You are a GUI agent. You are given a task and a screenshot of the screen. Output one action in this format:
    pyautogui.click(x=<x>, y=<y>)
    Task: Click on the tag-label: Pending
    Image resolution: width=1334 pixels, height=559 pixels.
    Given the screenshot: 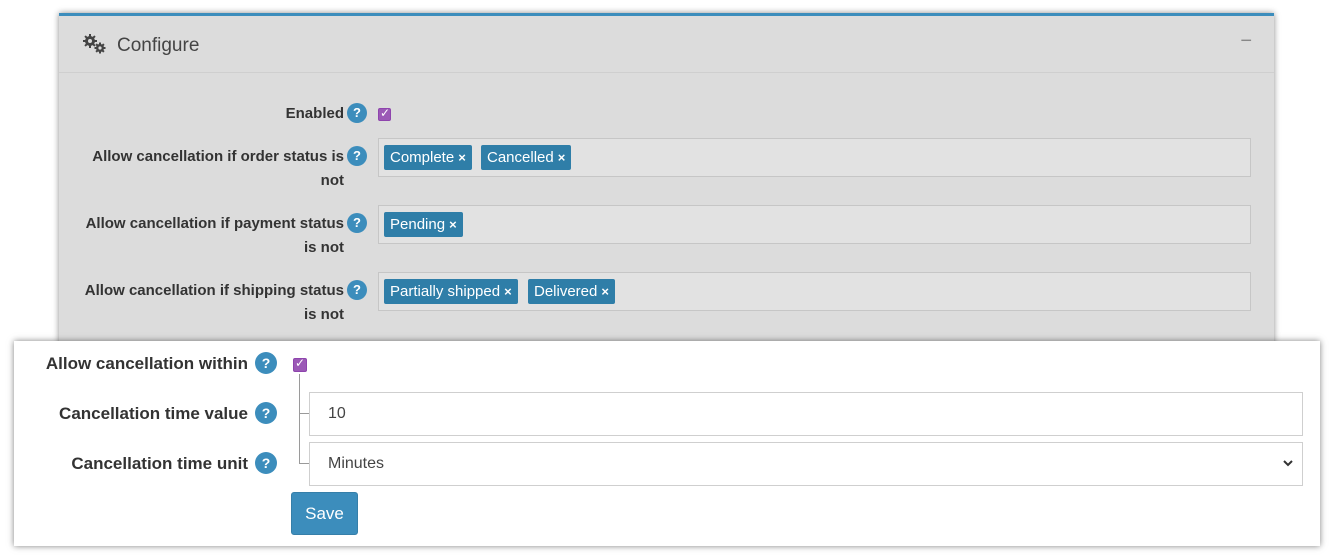 What is the action you would take?
    pyautogui.click(x=418, y=224)
    